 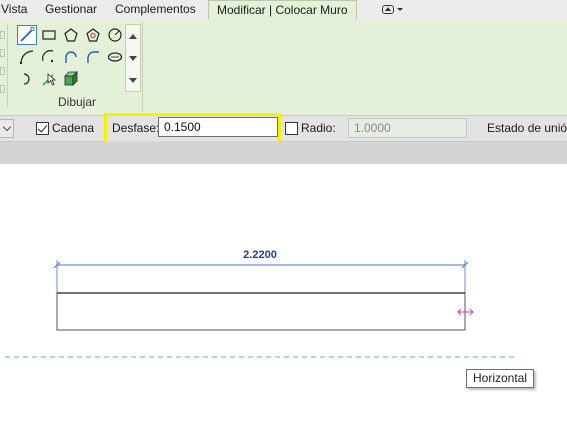 I want to click on chain-checkbox, so click(x=42, y=128).